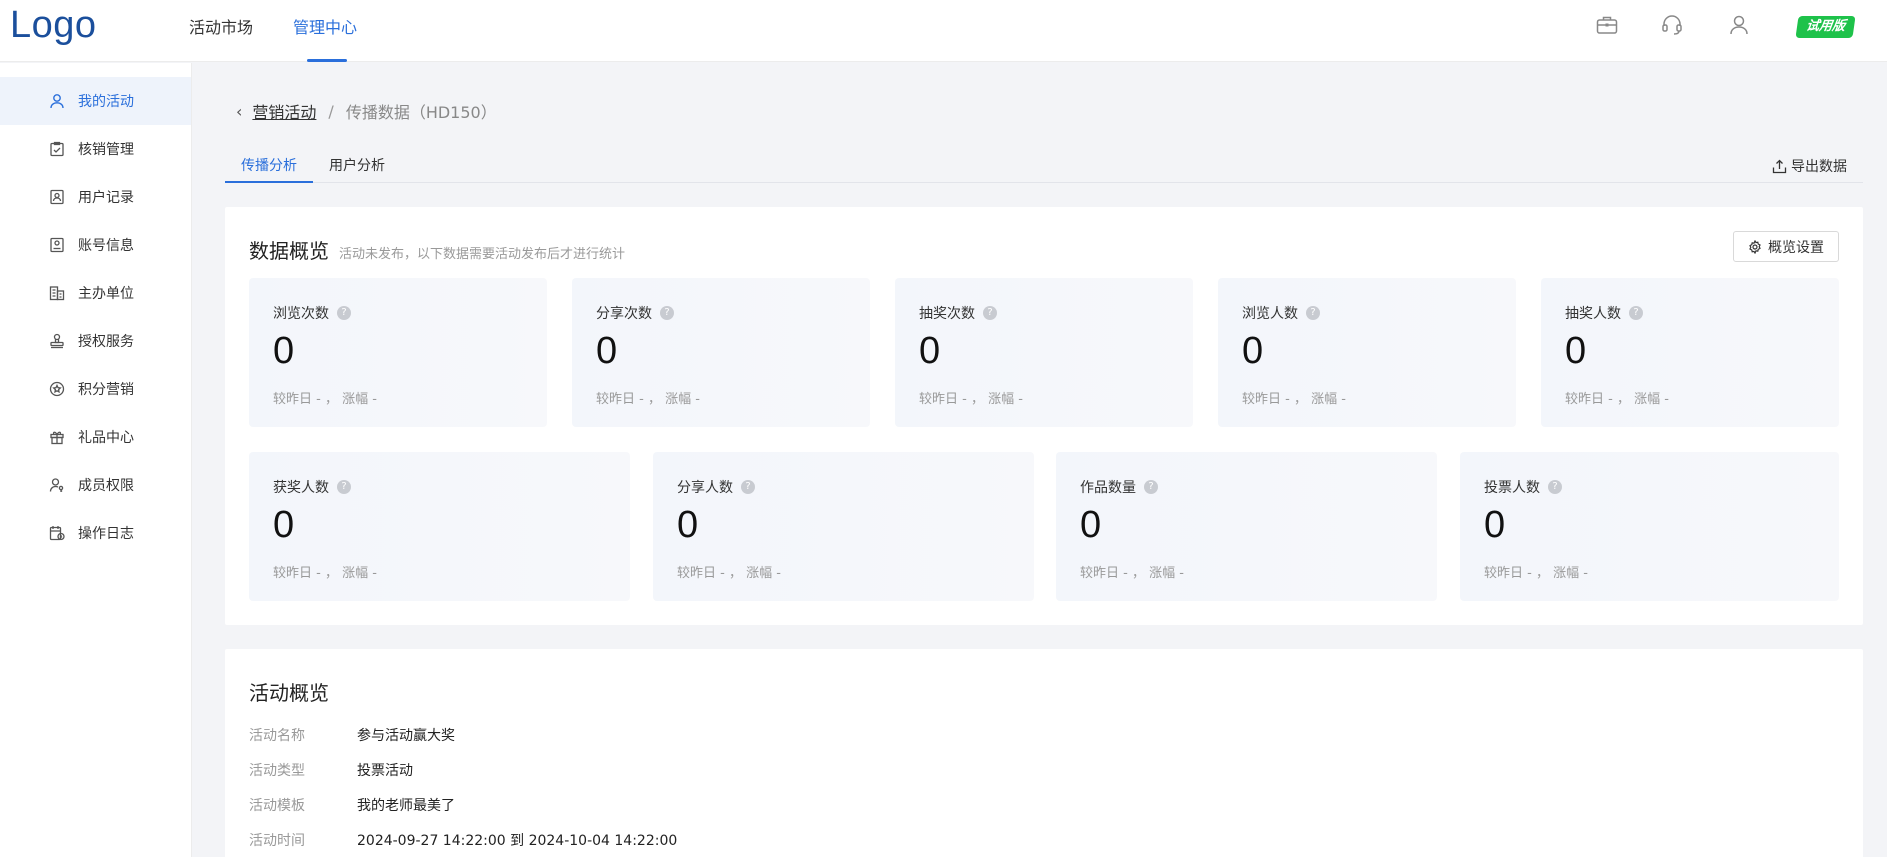 This screenshot has height=857, width=1887. What do you see at coordinates (482, 254) in the screenshot?
I see `section-subtitle: 活动未发布，以下数据需要活动发布后才进行统计` at bounding box center [482, 254].